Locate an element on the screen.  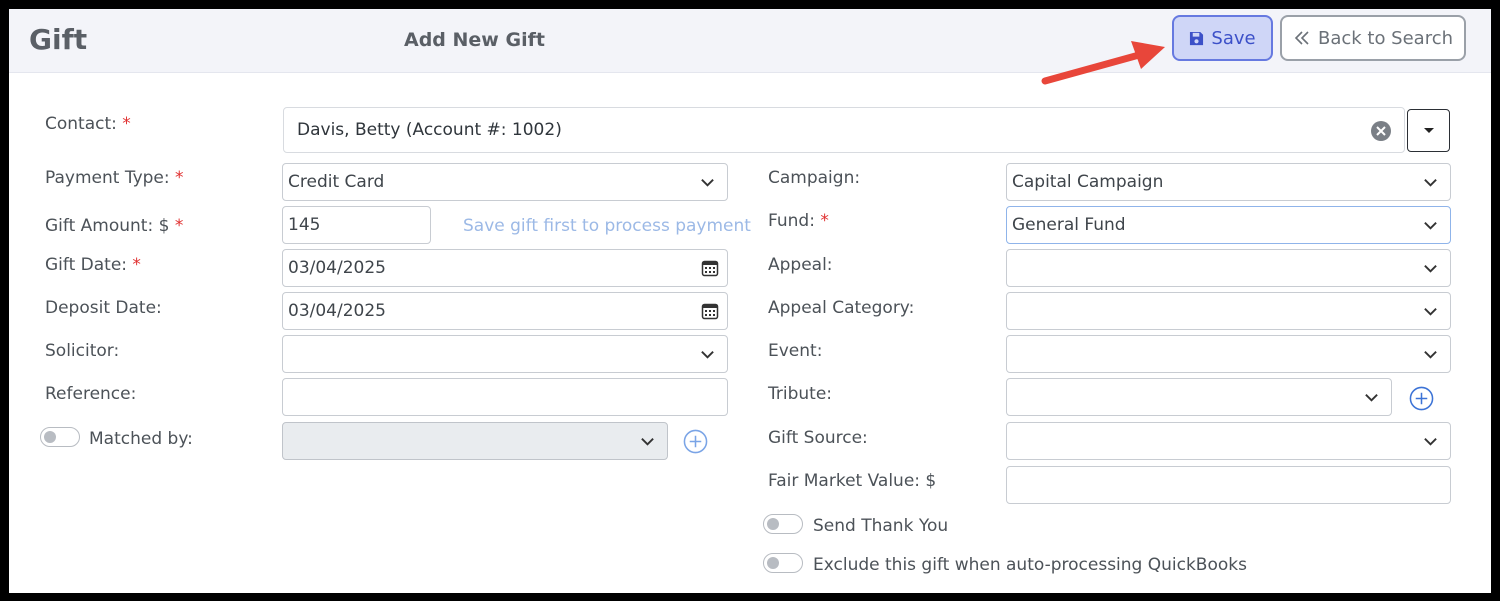
appeal-label: Appeal: is located at coordinates (800, 265).